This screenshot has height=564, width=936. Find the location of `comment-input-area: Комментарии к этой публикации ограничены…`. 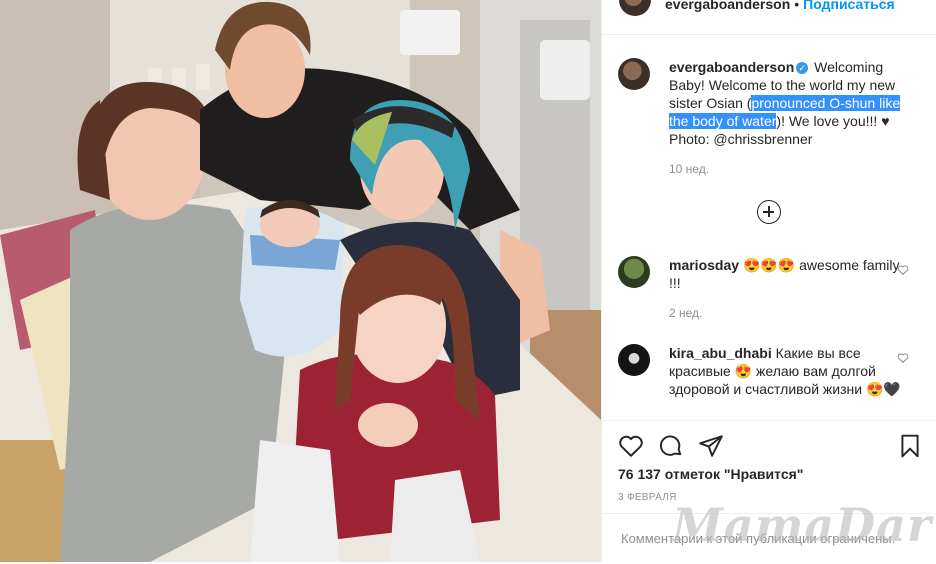

comment-input-area: Комментарии к этой публикации ограничены… is located at coordinates (769, 538).